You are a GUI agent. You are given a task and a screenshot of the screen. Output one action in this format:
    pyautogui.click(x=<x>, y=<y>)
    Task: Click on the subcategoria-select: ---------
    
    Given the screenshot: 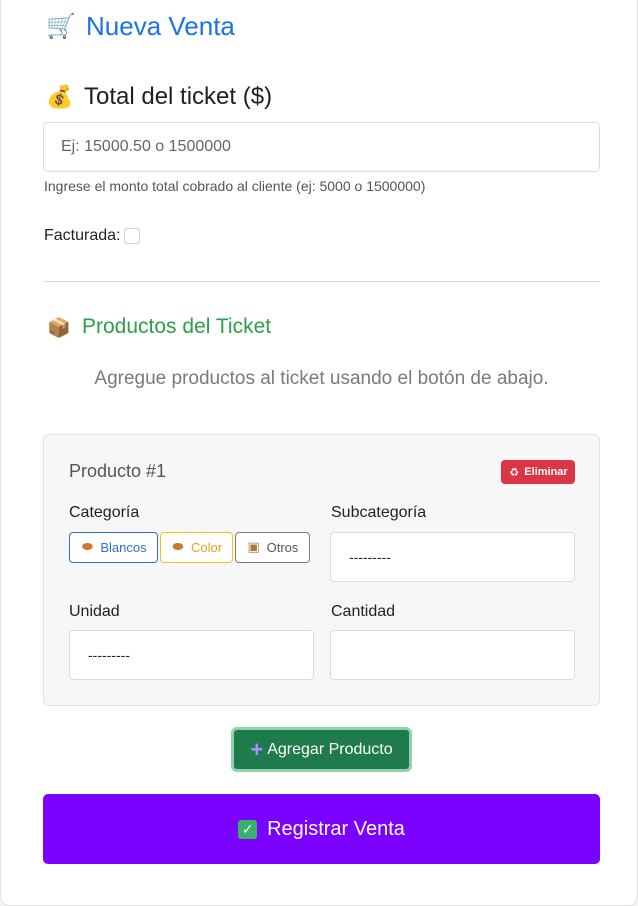 What is the action you would take?
    pyautogui.click(x=452, y=557)
    